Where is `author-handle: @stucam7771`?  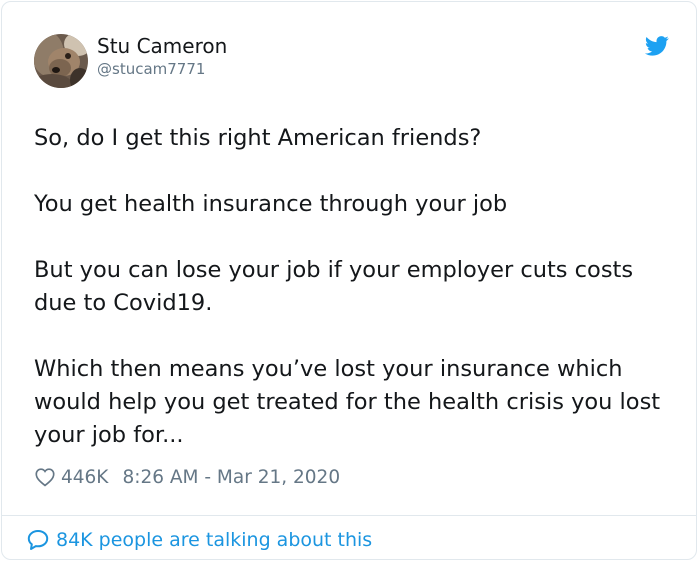
author-handle: @stucam7771 is located at coordinates (151, 69).